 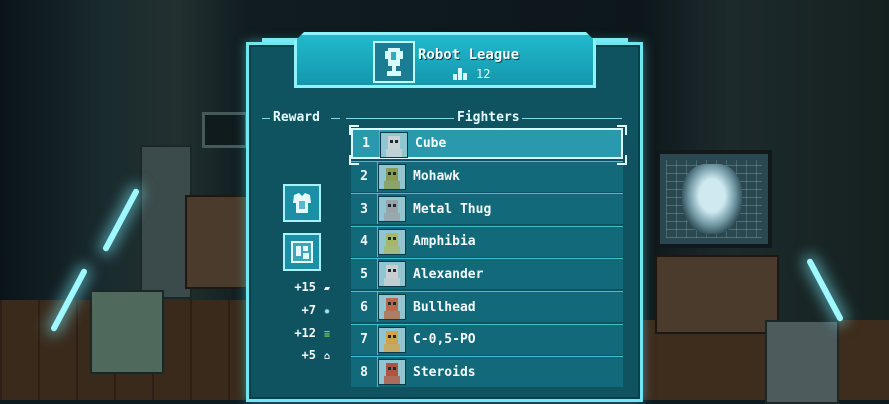 I want to click on fighter-row: 3 Metal Thug, so click(x=487, y=209).